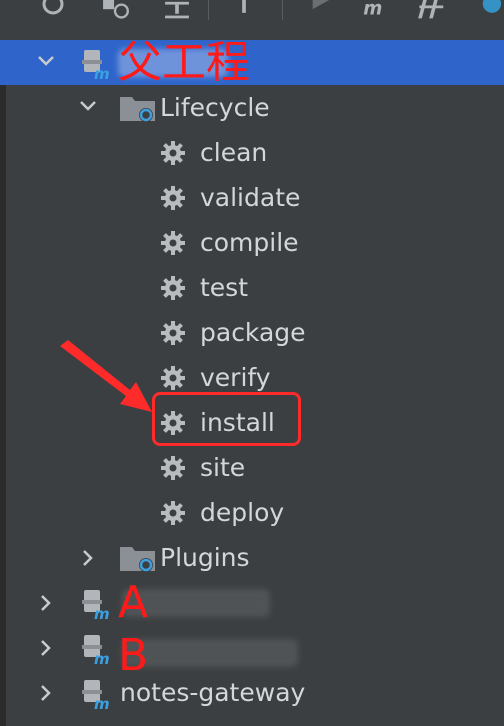 This screenshot has width=504, height=726. What do you see at coordinates (137, 559) in the screenshot?
I see `plugins-folder-icon` at bounding box center [137, 559].